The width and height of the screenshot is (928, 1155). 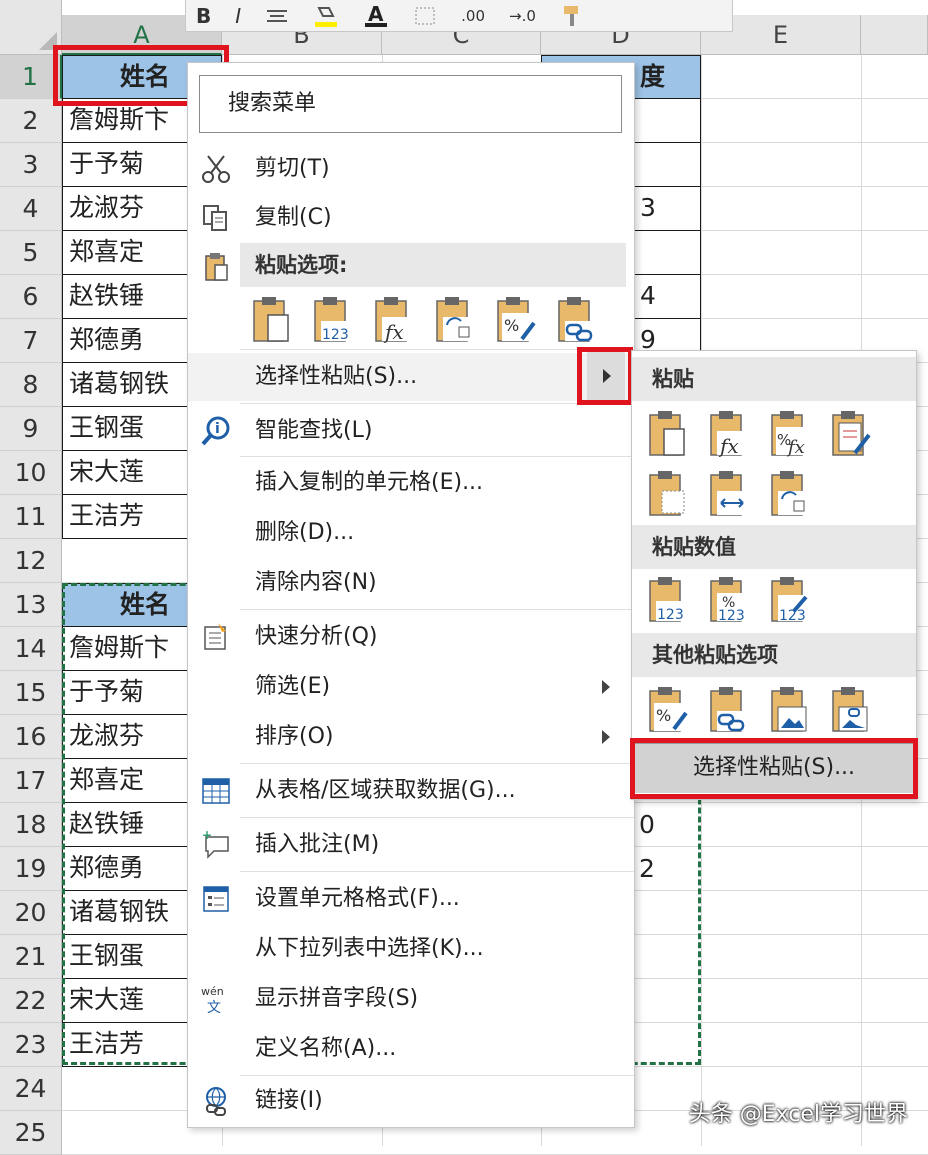 I want to click on svg-text: A, so click(x=376, y=14).